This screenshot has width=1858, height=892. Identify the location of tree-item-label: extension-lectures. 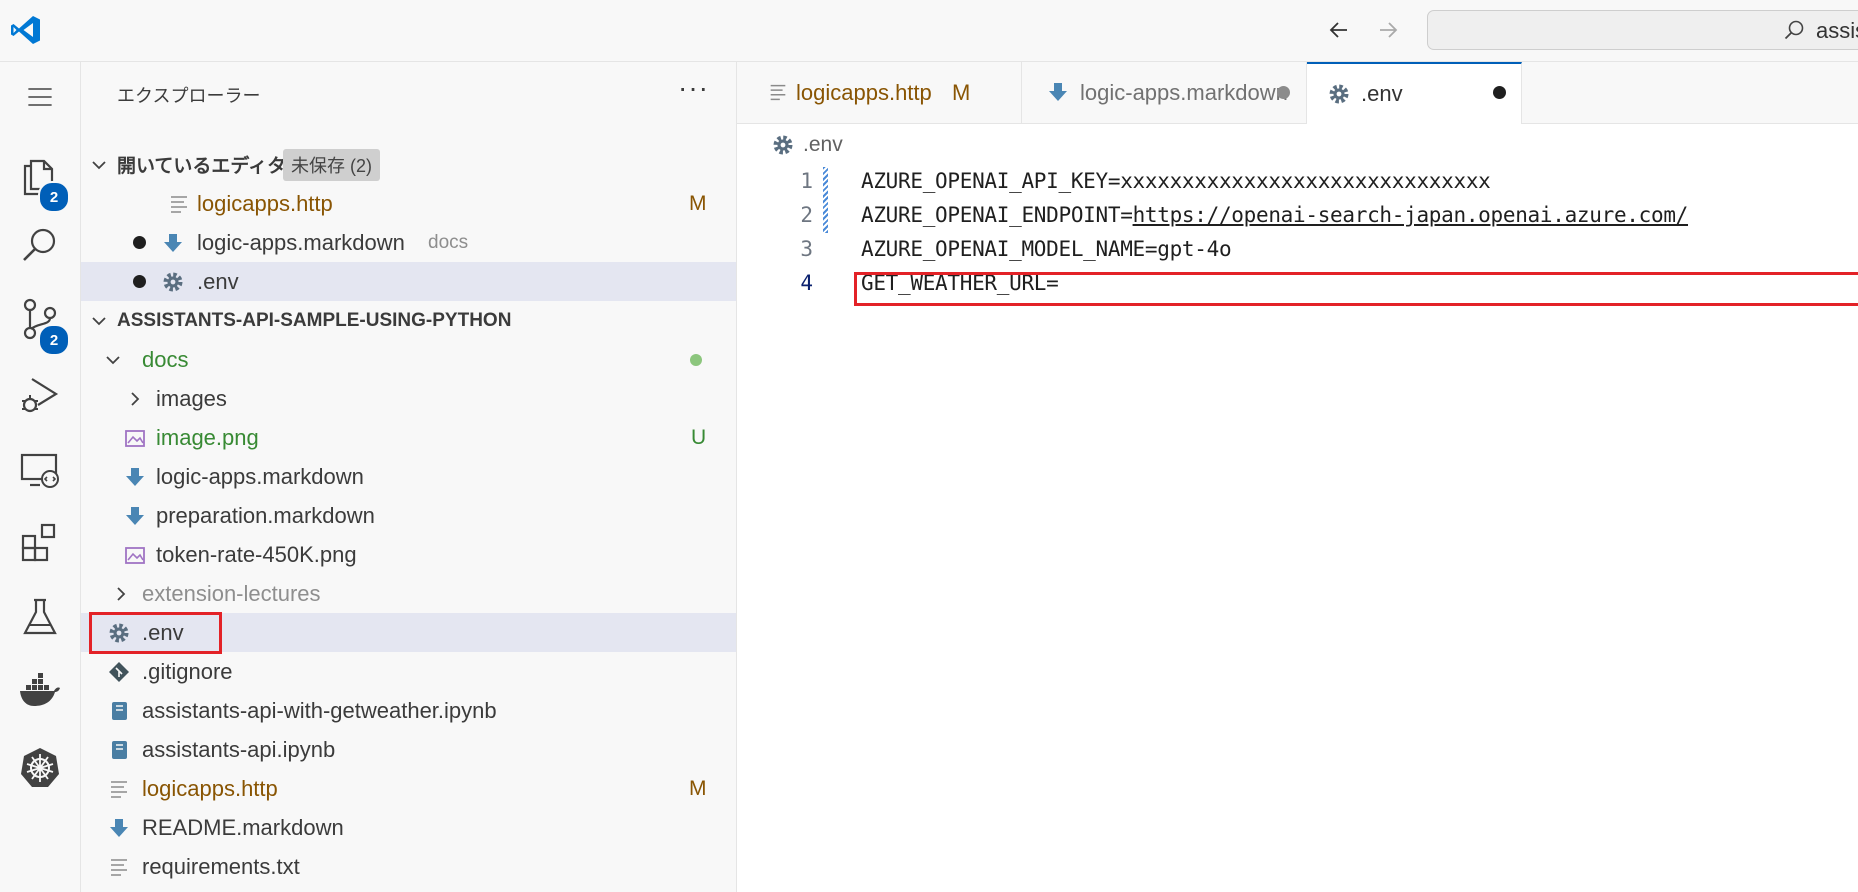
(231, 593).